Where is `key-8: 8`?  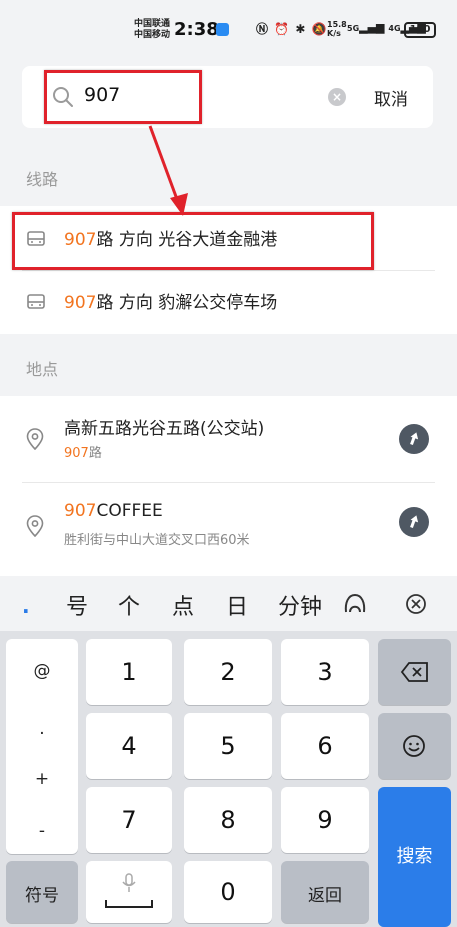
key-8: 8 is located at coordinates (228, 820).